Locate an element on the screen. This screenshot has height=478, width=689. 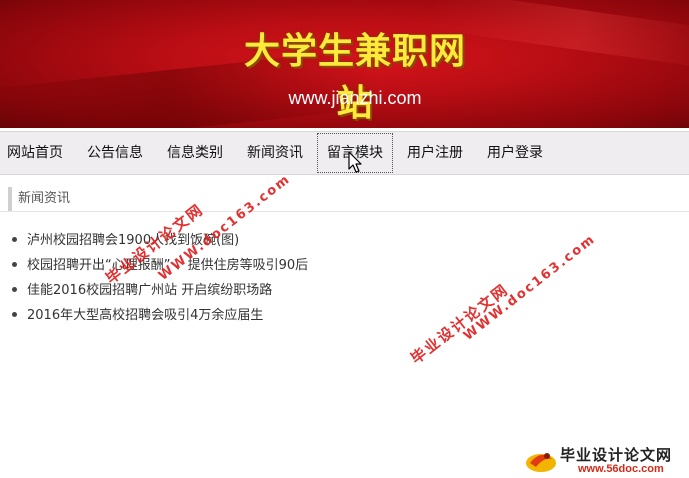
main-nav: 网站首页 公告信息 信息类别 新闻资讯 留言模块 用户注册 用户登录 is located at coordinates (344, 153).